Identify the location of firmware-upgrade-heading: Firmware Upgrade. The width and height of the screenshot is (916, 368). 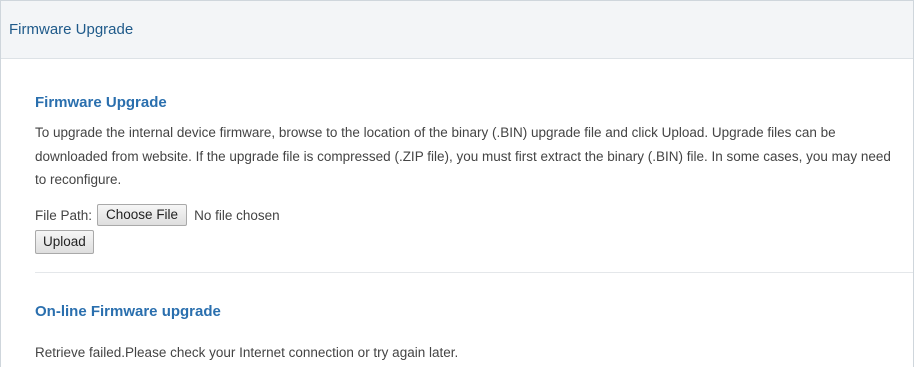
(101, 102).